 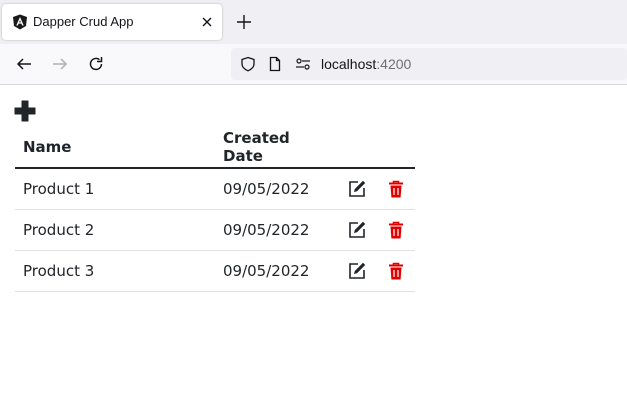 I want to click on column-header-name: Name, so click(x=115, y=148).